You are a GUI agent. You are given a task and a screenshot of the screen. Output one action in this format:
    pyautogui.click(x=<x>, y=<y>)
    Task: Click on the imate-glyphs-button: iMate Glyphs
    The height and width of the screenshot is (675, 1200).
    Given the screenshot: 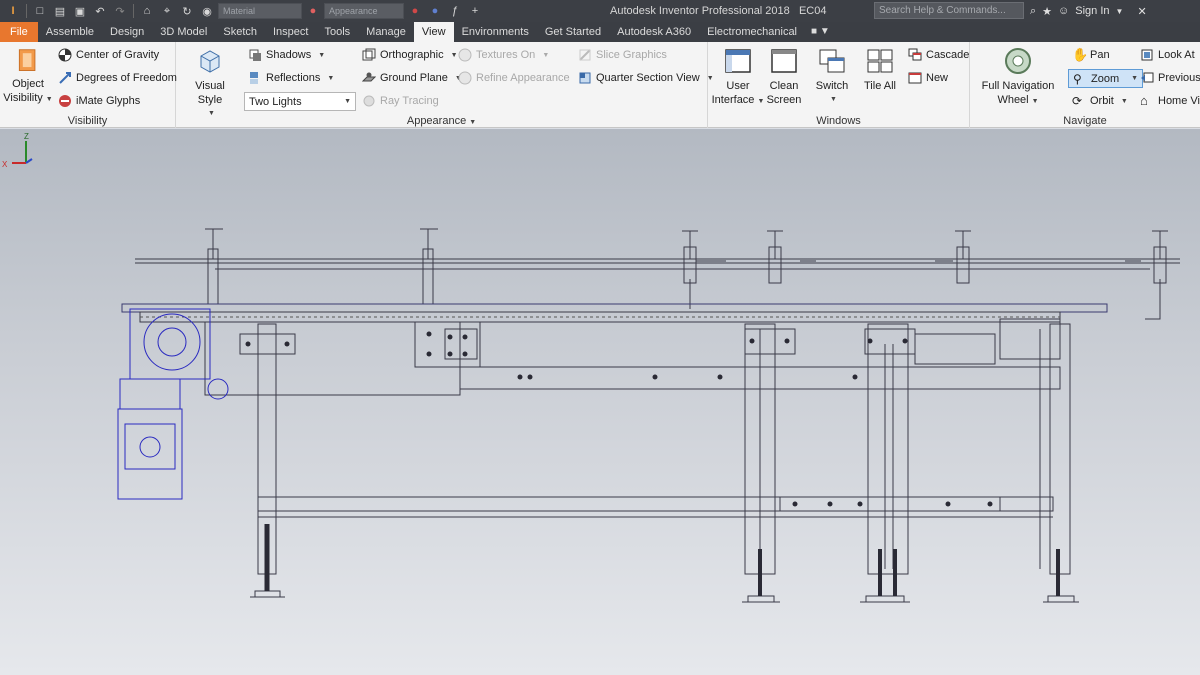 What is the action you would take?
    pyautogui.click(x=99, y=101)
    